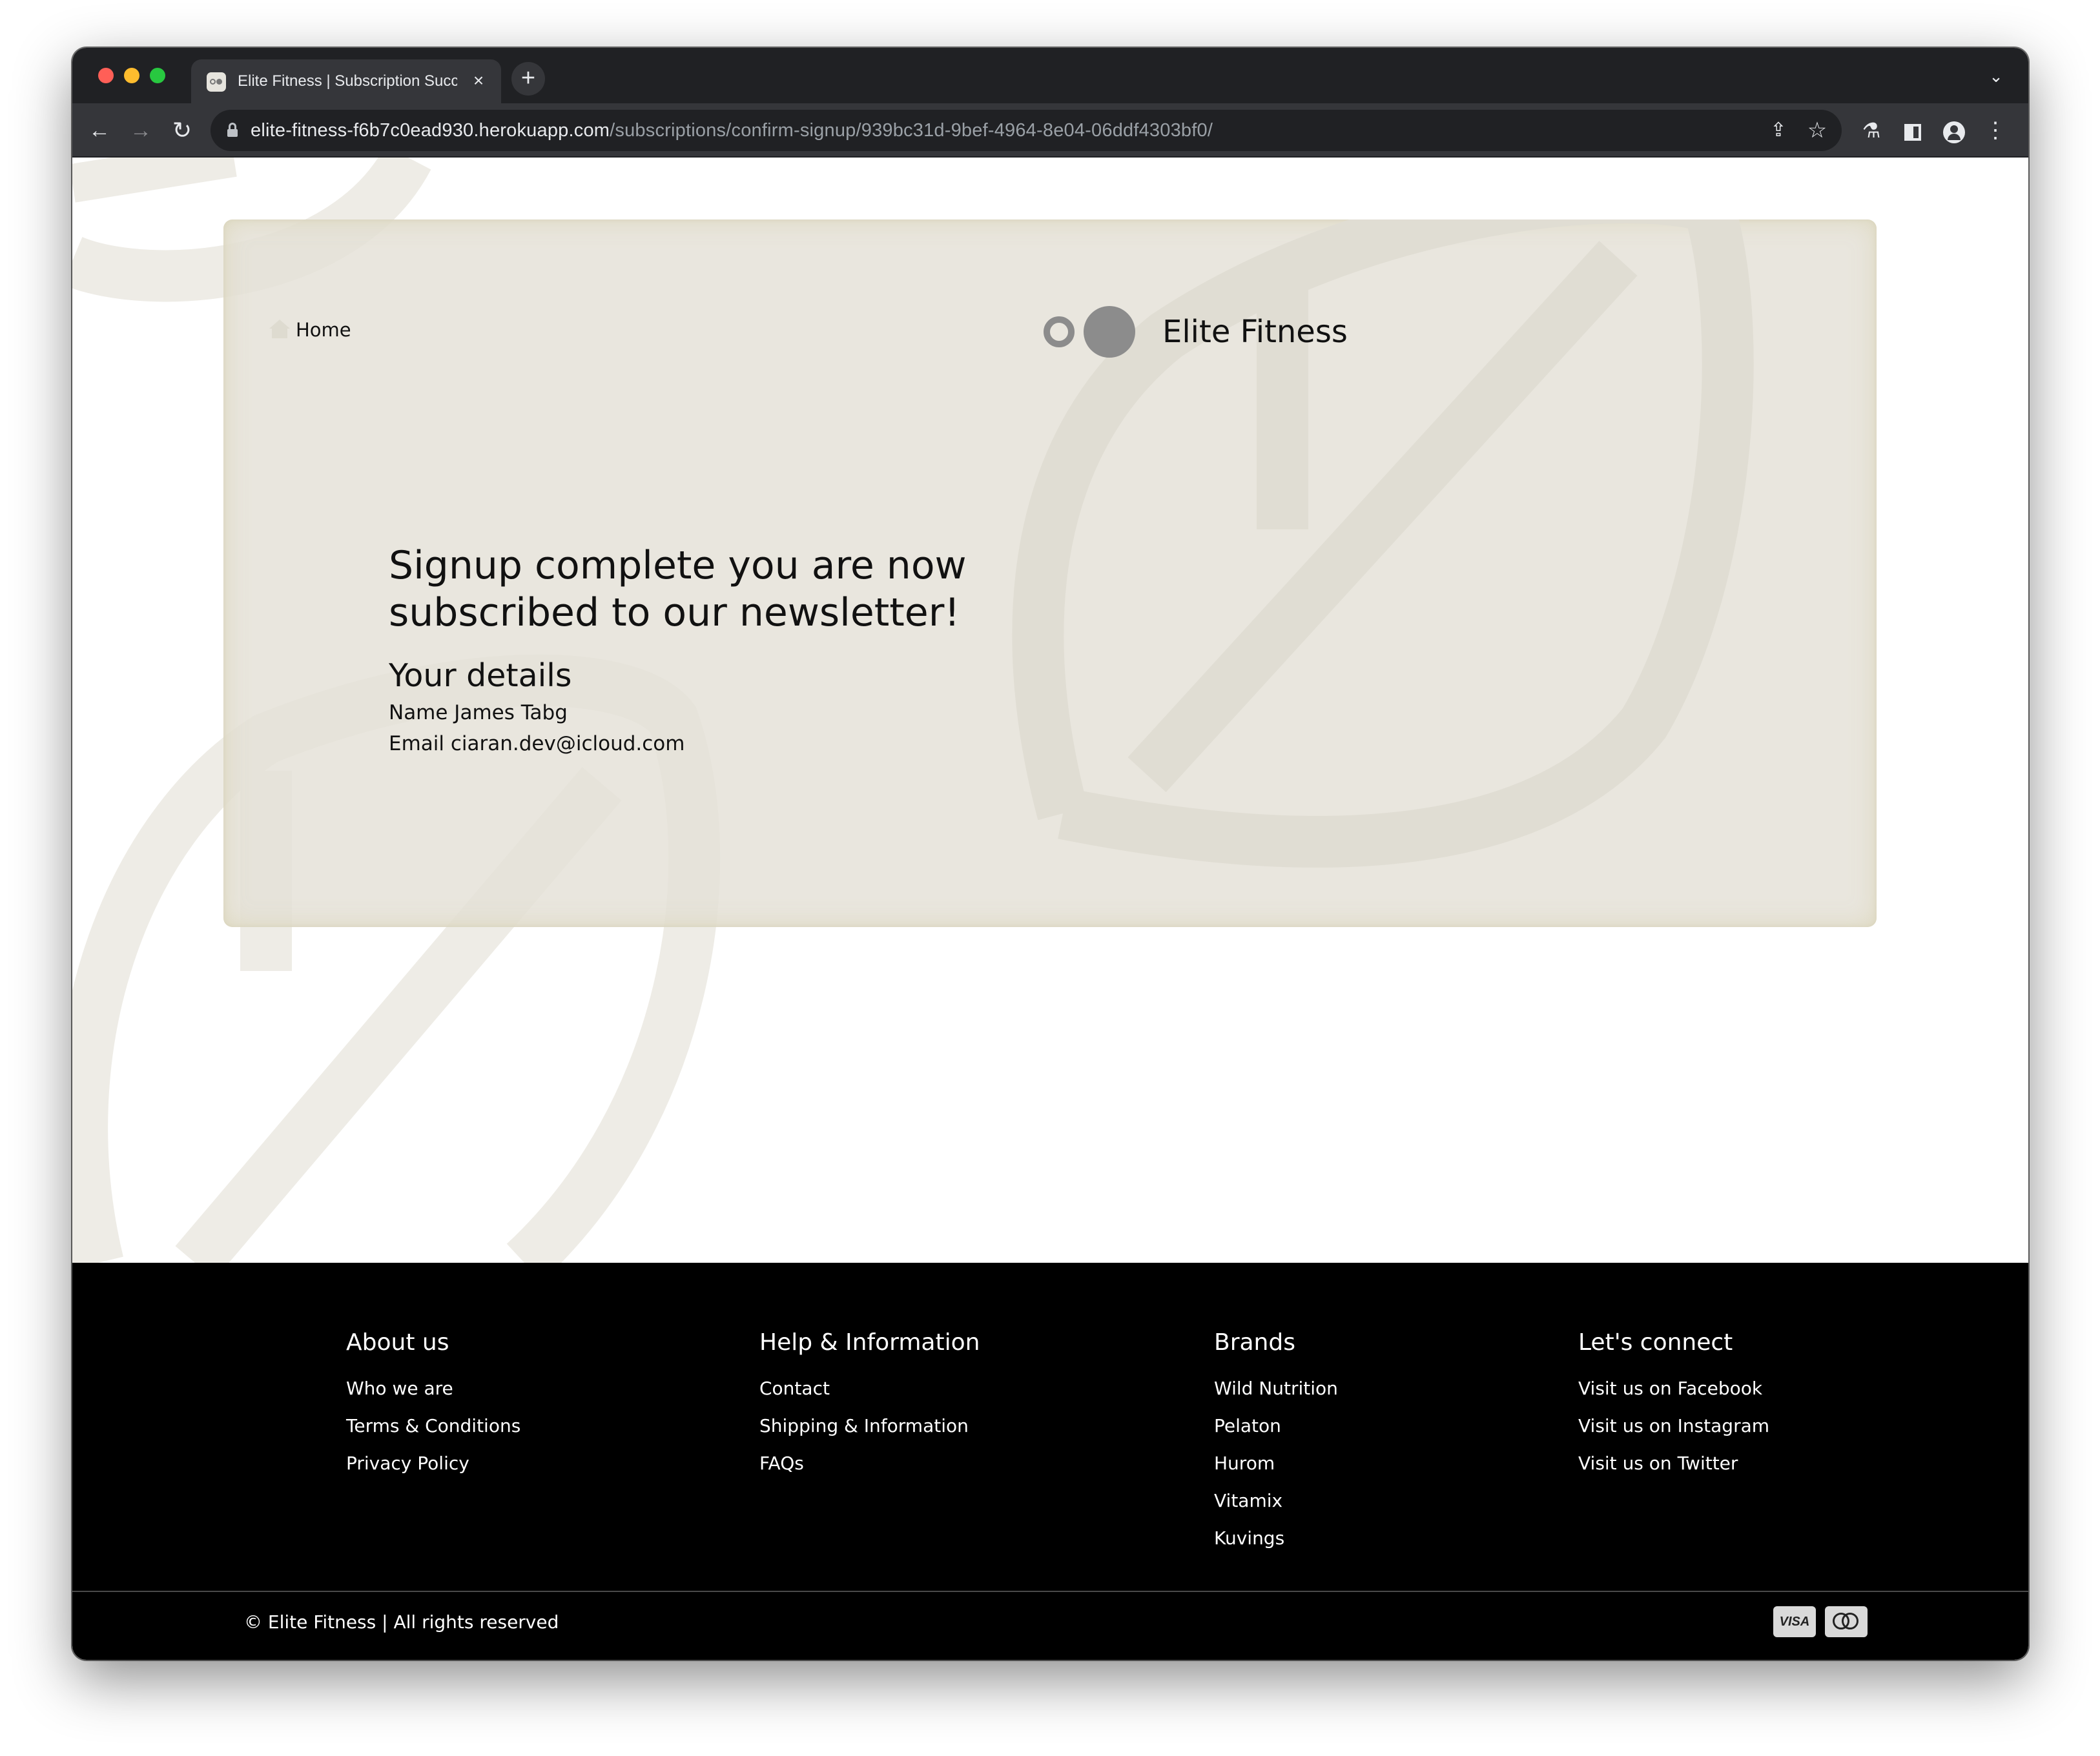 Image resolution: width=2100 pixels, height=1756 pixels. I want to click on side-panel-icon, so click(1913, 130).